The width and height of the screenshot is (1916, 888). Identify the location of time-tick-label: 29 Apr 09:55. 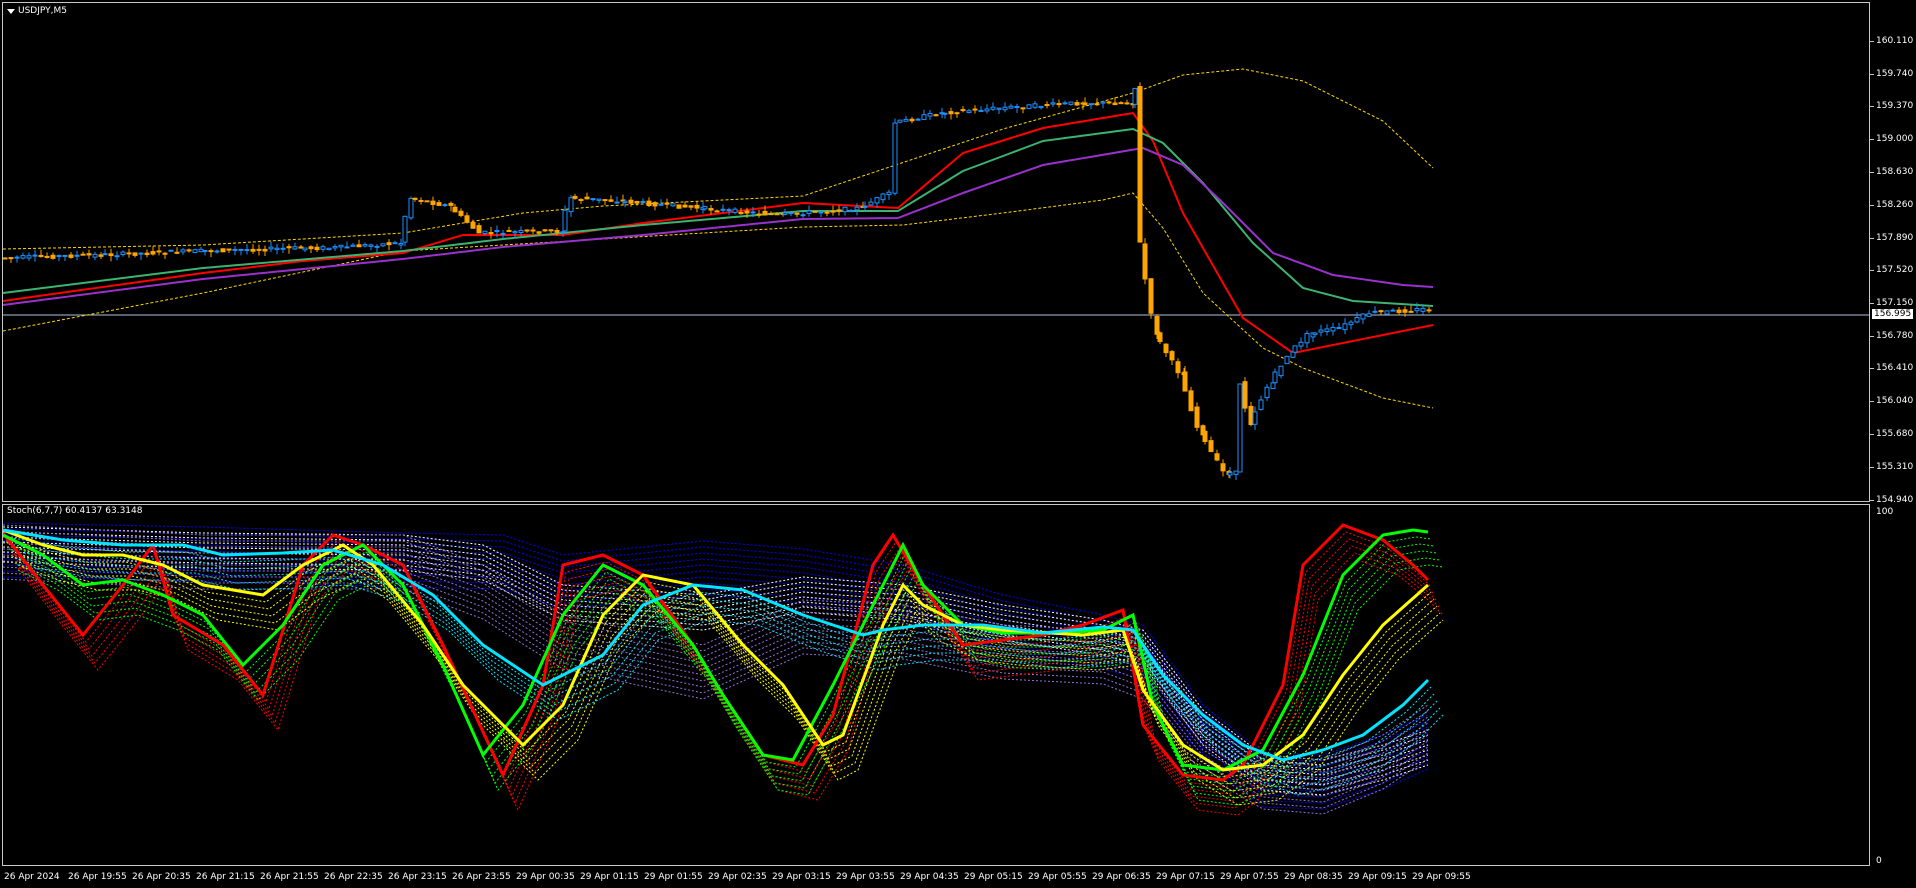
(1441, 877).